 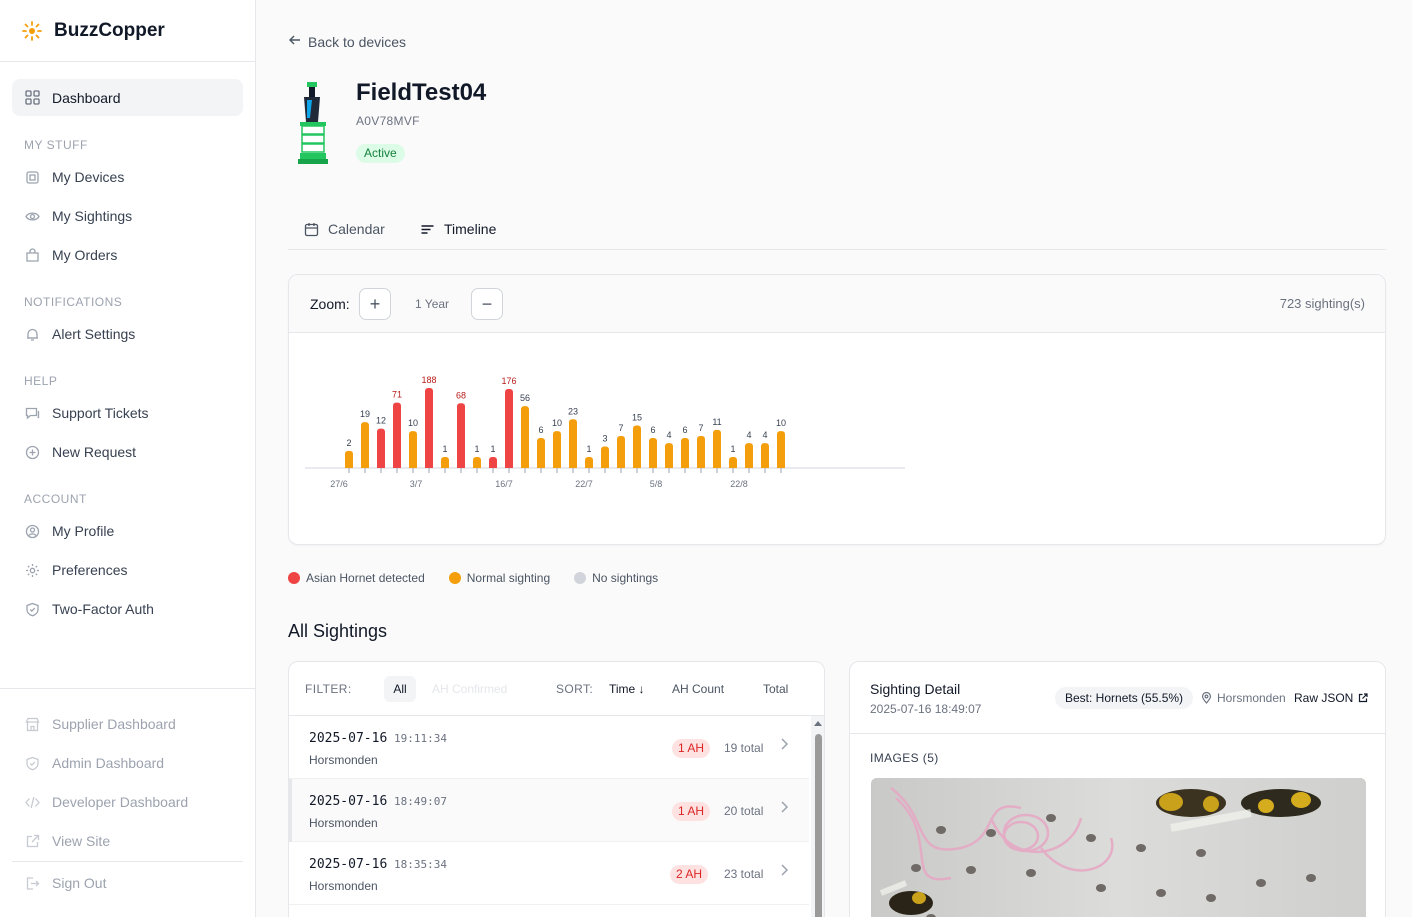 What do you see at coordinates (127, 255) in the screenshot?
I see `sidebar-item-my-orders: My Orders` at bounding box center [127, 255].